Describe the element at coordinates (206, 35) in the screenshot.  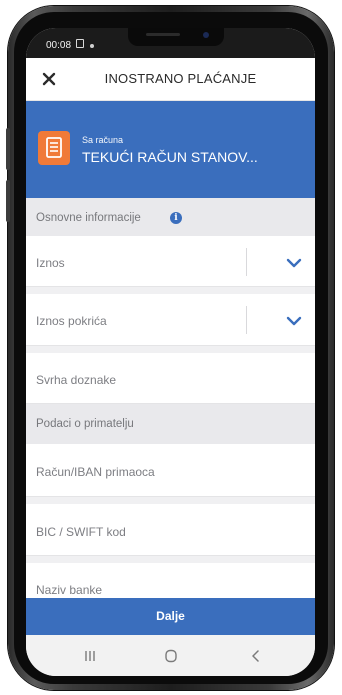
I see `front-camera-icon` at that location.